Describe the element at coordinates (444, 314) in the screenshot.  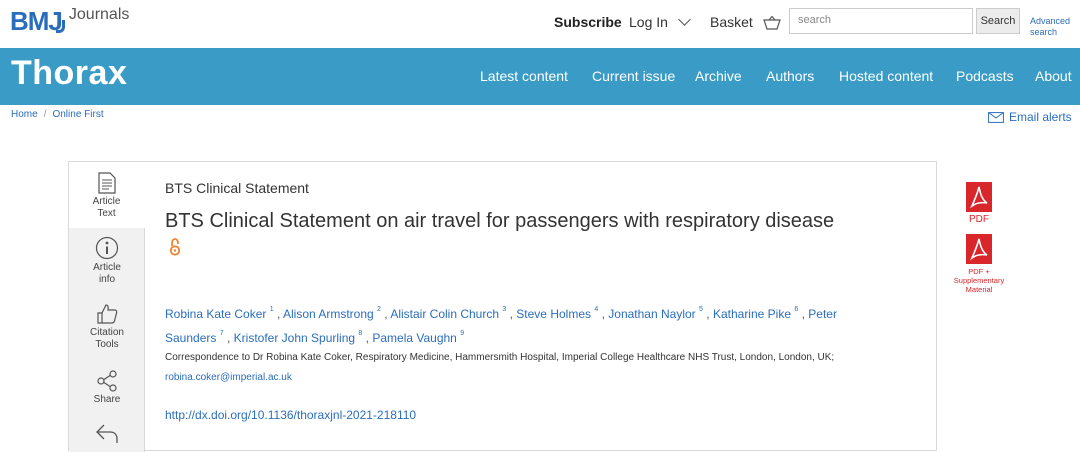
I see `author-link: Alistair Colin Church` at that location.